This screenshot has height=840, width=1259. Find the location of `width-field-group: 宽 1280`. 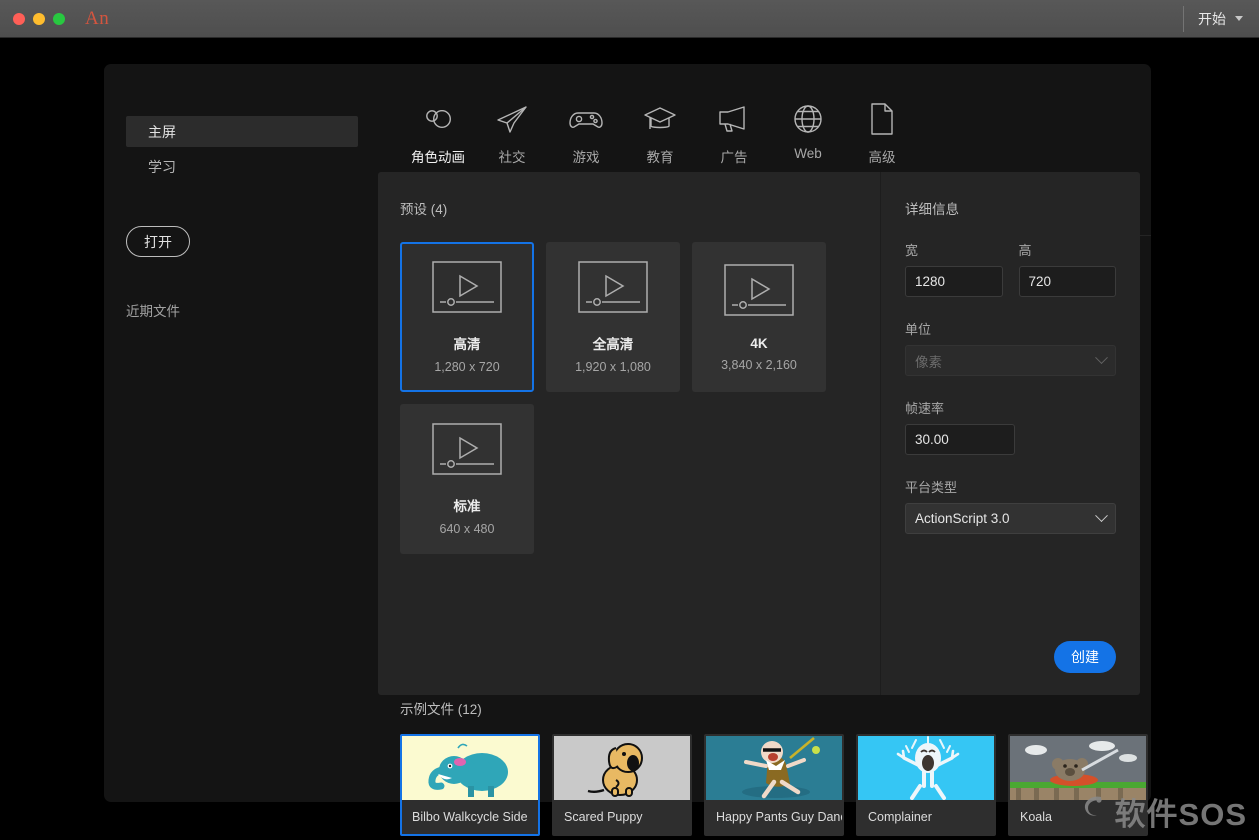

width-field-group: 宽 1280 is located at coordinates (954, 268).